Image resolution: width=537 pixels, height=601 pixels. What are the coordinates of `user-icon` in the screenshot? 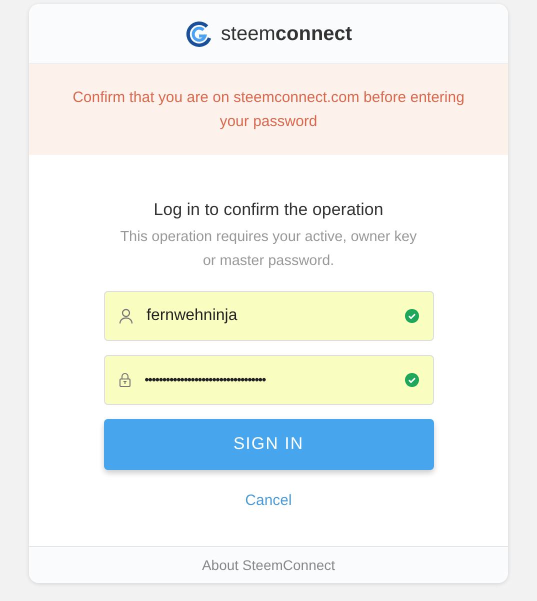 It's located at (125, 316).